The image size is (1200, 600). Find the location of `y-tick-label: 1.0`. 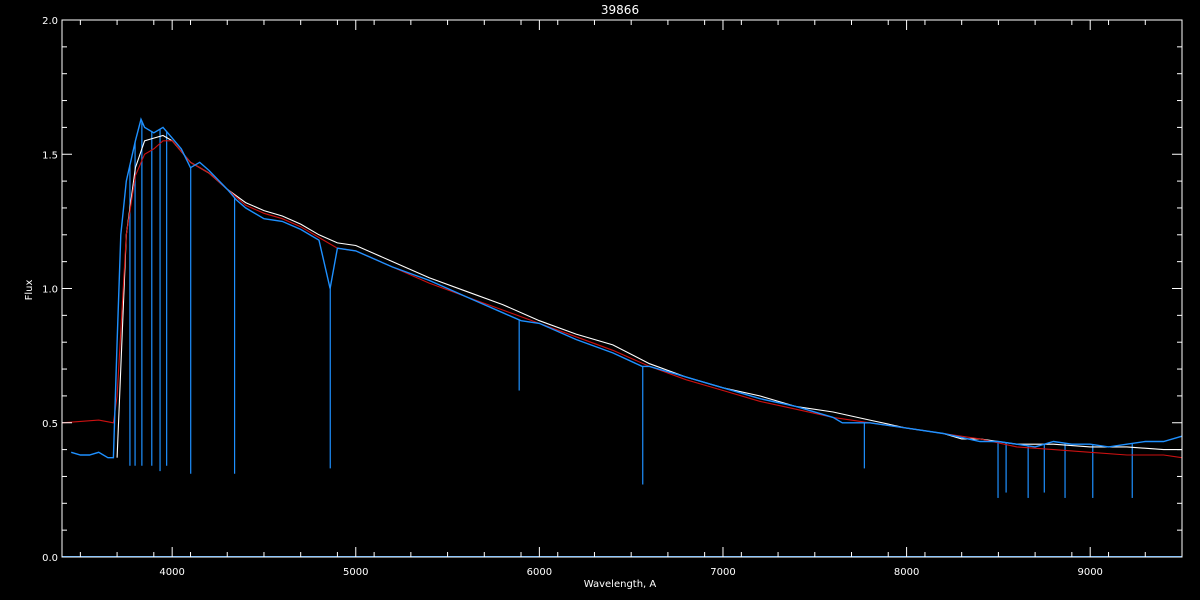

y-tick-label: 1.0 is located at coordinates (50, 290).